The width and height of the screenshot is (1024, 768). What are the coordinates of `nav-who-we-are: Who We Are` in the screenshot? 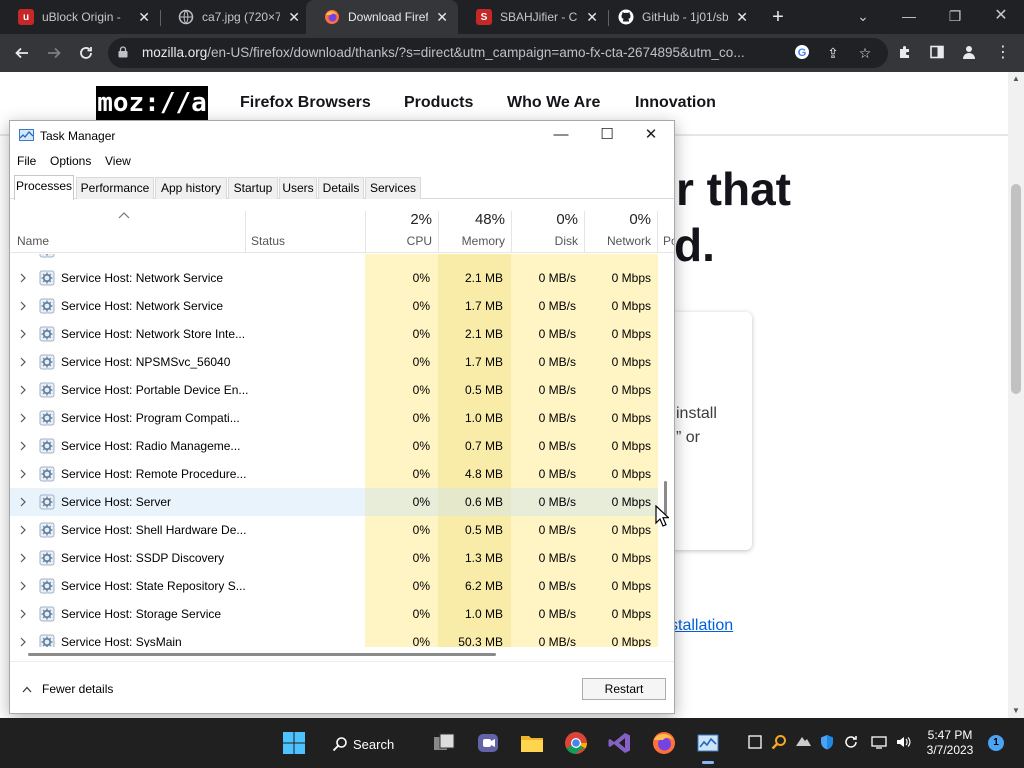 It's located at (553, 103).